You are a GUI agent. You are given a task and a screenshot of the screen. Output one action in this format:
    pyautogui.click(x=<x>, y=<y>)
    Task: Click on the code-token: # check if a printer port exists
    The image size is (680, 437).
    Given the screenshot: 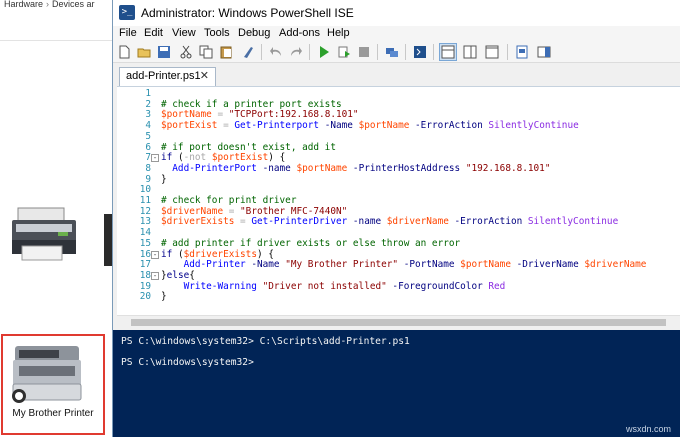 What is the action you would take?
    pyautogui.click(x=251, y=104)
    